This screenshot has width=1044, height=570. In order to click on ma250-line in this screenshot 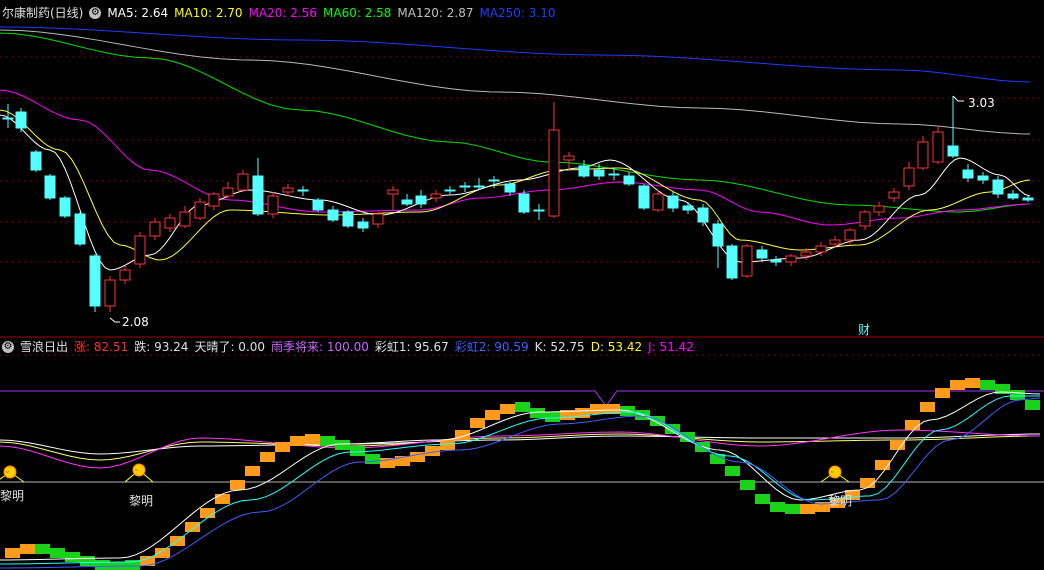, I will do `click(515, 54)`.